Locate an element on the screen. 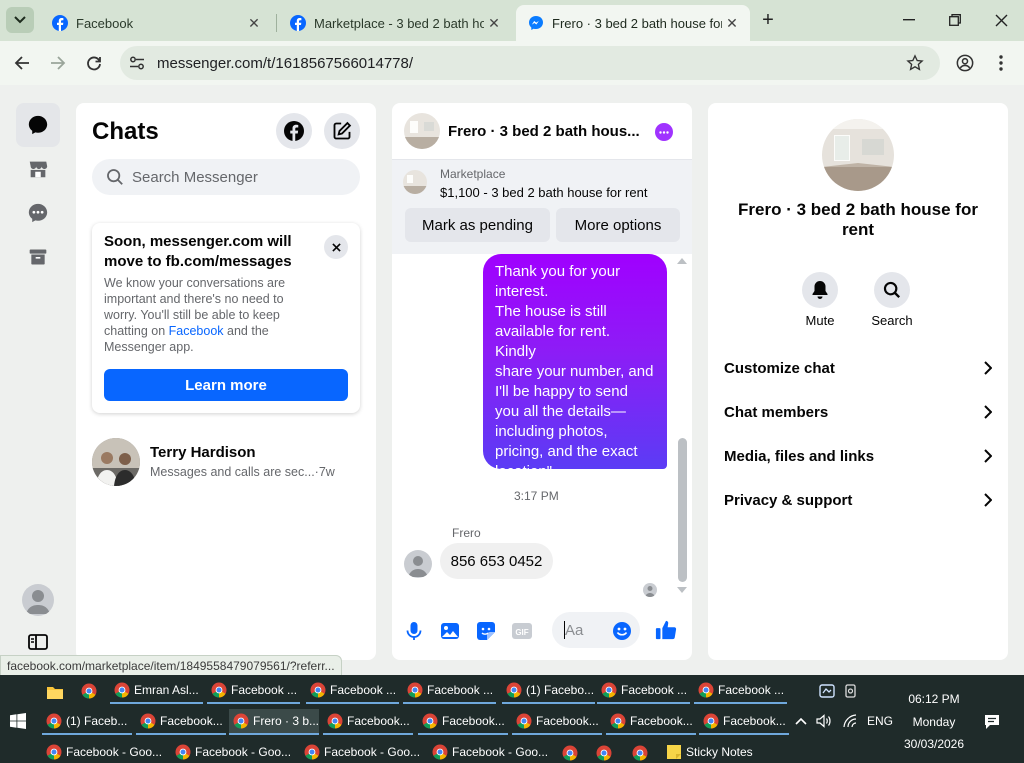  sticker-button is located at coordinates (486, 631).